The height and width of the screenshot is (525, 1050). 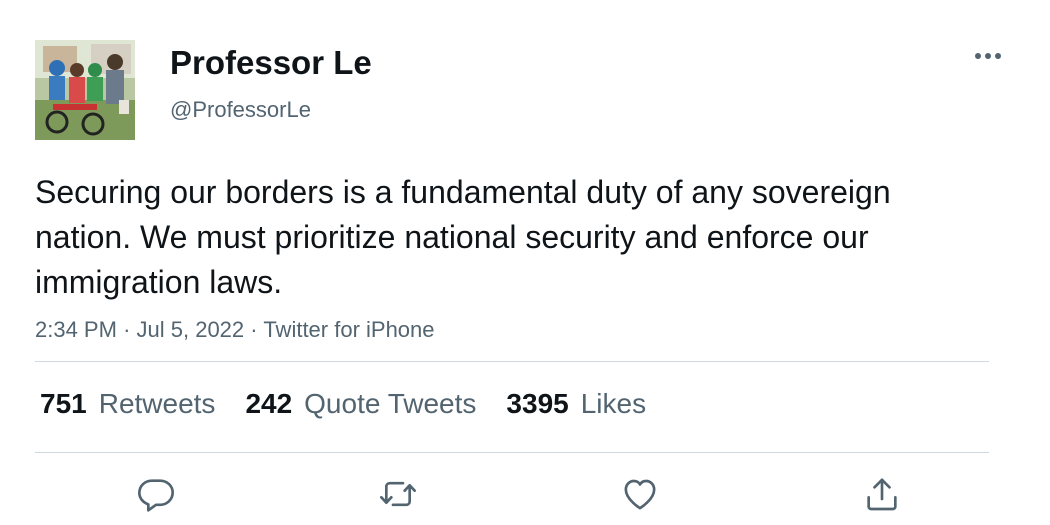 I want to click on retweet-button, so click(x=398, y=494).